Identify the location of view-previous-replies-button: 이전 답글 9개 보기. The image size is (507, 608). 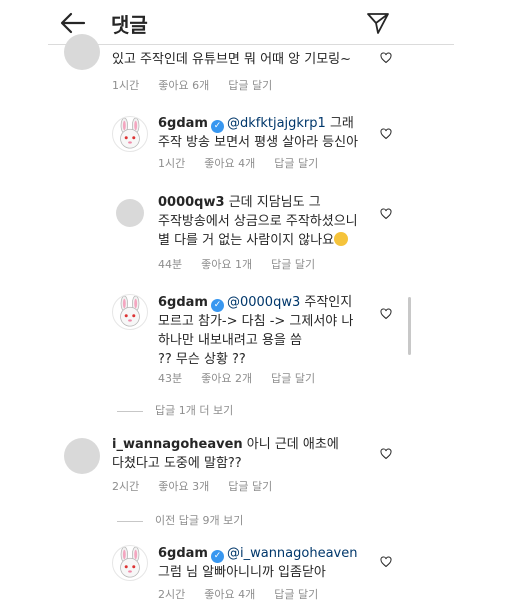
(180, 520).